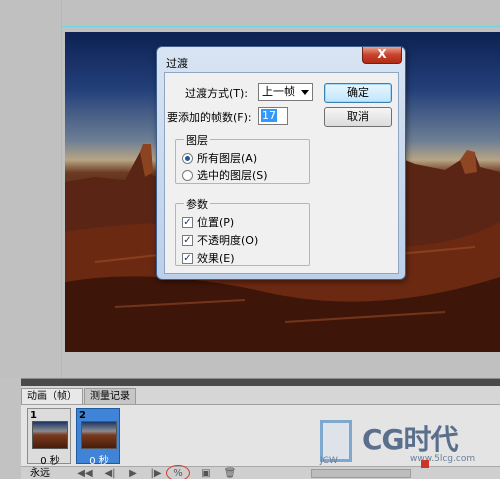 The height and width of the screenshot is (479, 500). What do you see at coordinates (52, 396) in the screenshot?
I see `tab-animation-frames: 动画（帧）` at bounding box center [52, 396].